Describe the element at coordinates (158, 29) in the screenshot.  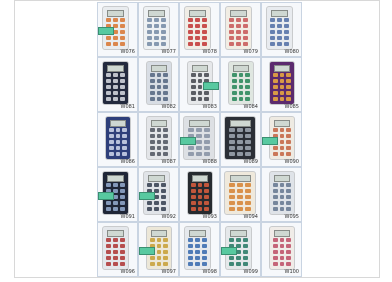
I see `product-thumbnail: W077` at that location.